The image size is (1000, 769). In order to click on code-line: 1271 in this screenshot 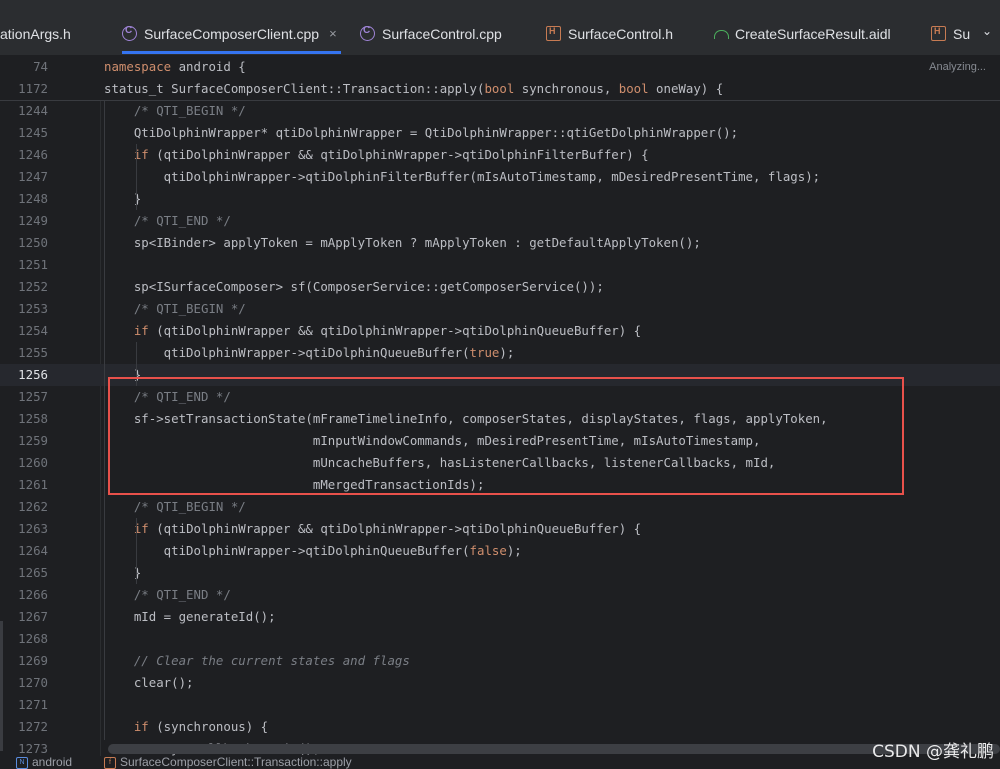, I will do `click(500, 705)`.